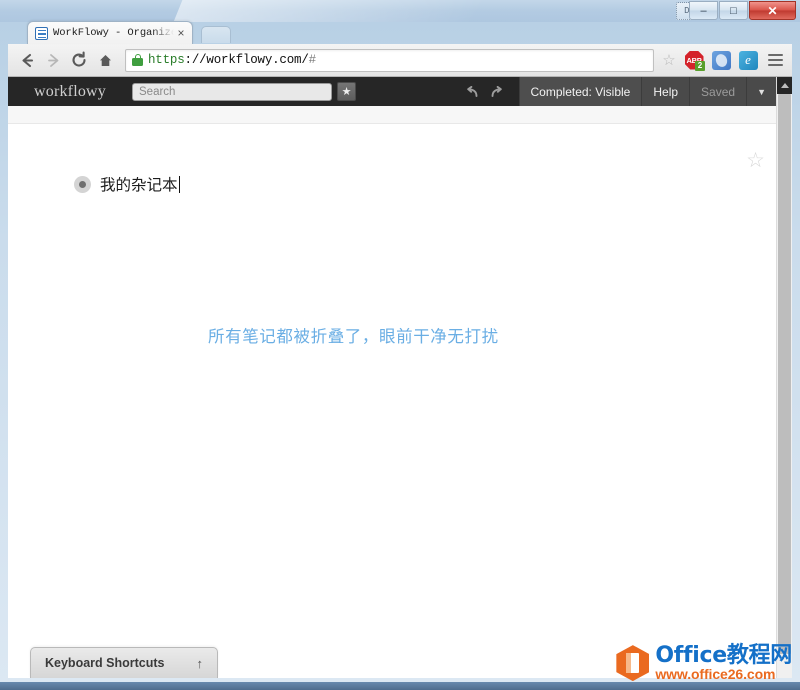 This screenshot has height=690, width=800. I want to click on list-item-text: 我的杂记本, so click(139, 185).